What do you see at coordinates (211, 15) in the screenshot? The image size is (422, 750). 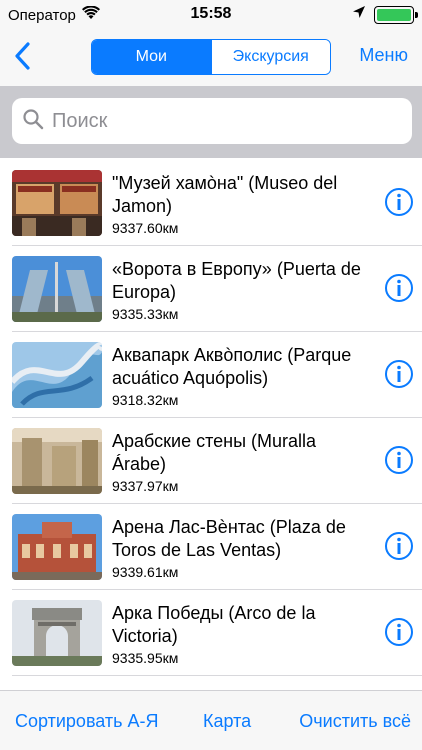 I see `status-bar: Оператор 15:58` at bounding box center [211, 15].